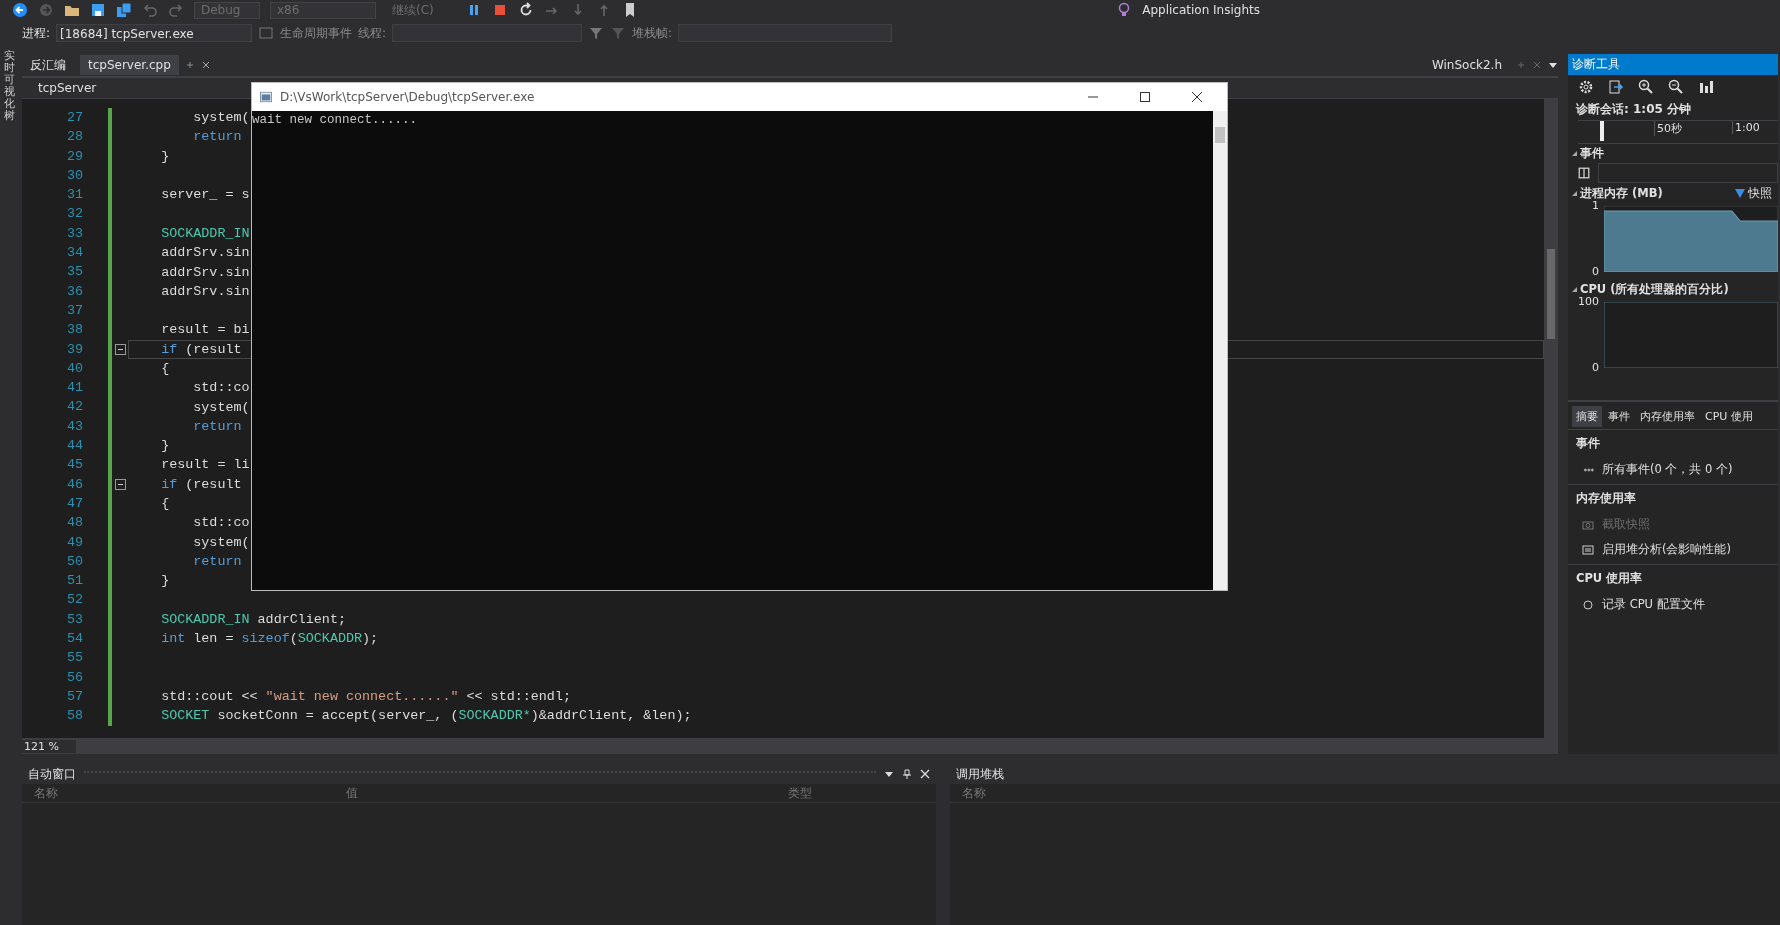 Image resolution: width=1780 pixels, height=925 pixels. I want to click on code-line: std::cout << "wait new connect......" << std::endl;, so click(365, 697).